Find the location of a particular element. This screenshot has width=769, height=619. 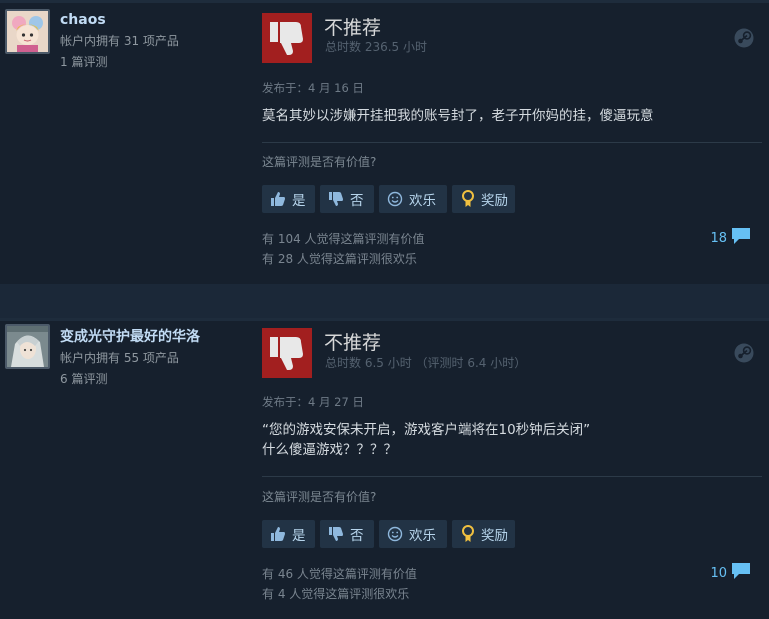

posted-date: 发布于：4 月 16 日 is located at coordinates (313, 88).